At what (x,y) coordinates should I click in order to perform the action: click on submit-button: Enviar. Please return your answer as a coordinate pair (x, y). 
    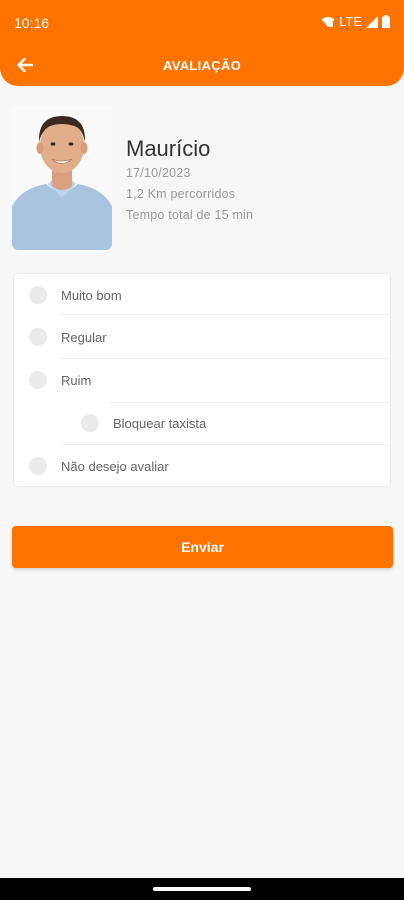
    Looking at the image, I should click on (202, 547).